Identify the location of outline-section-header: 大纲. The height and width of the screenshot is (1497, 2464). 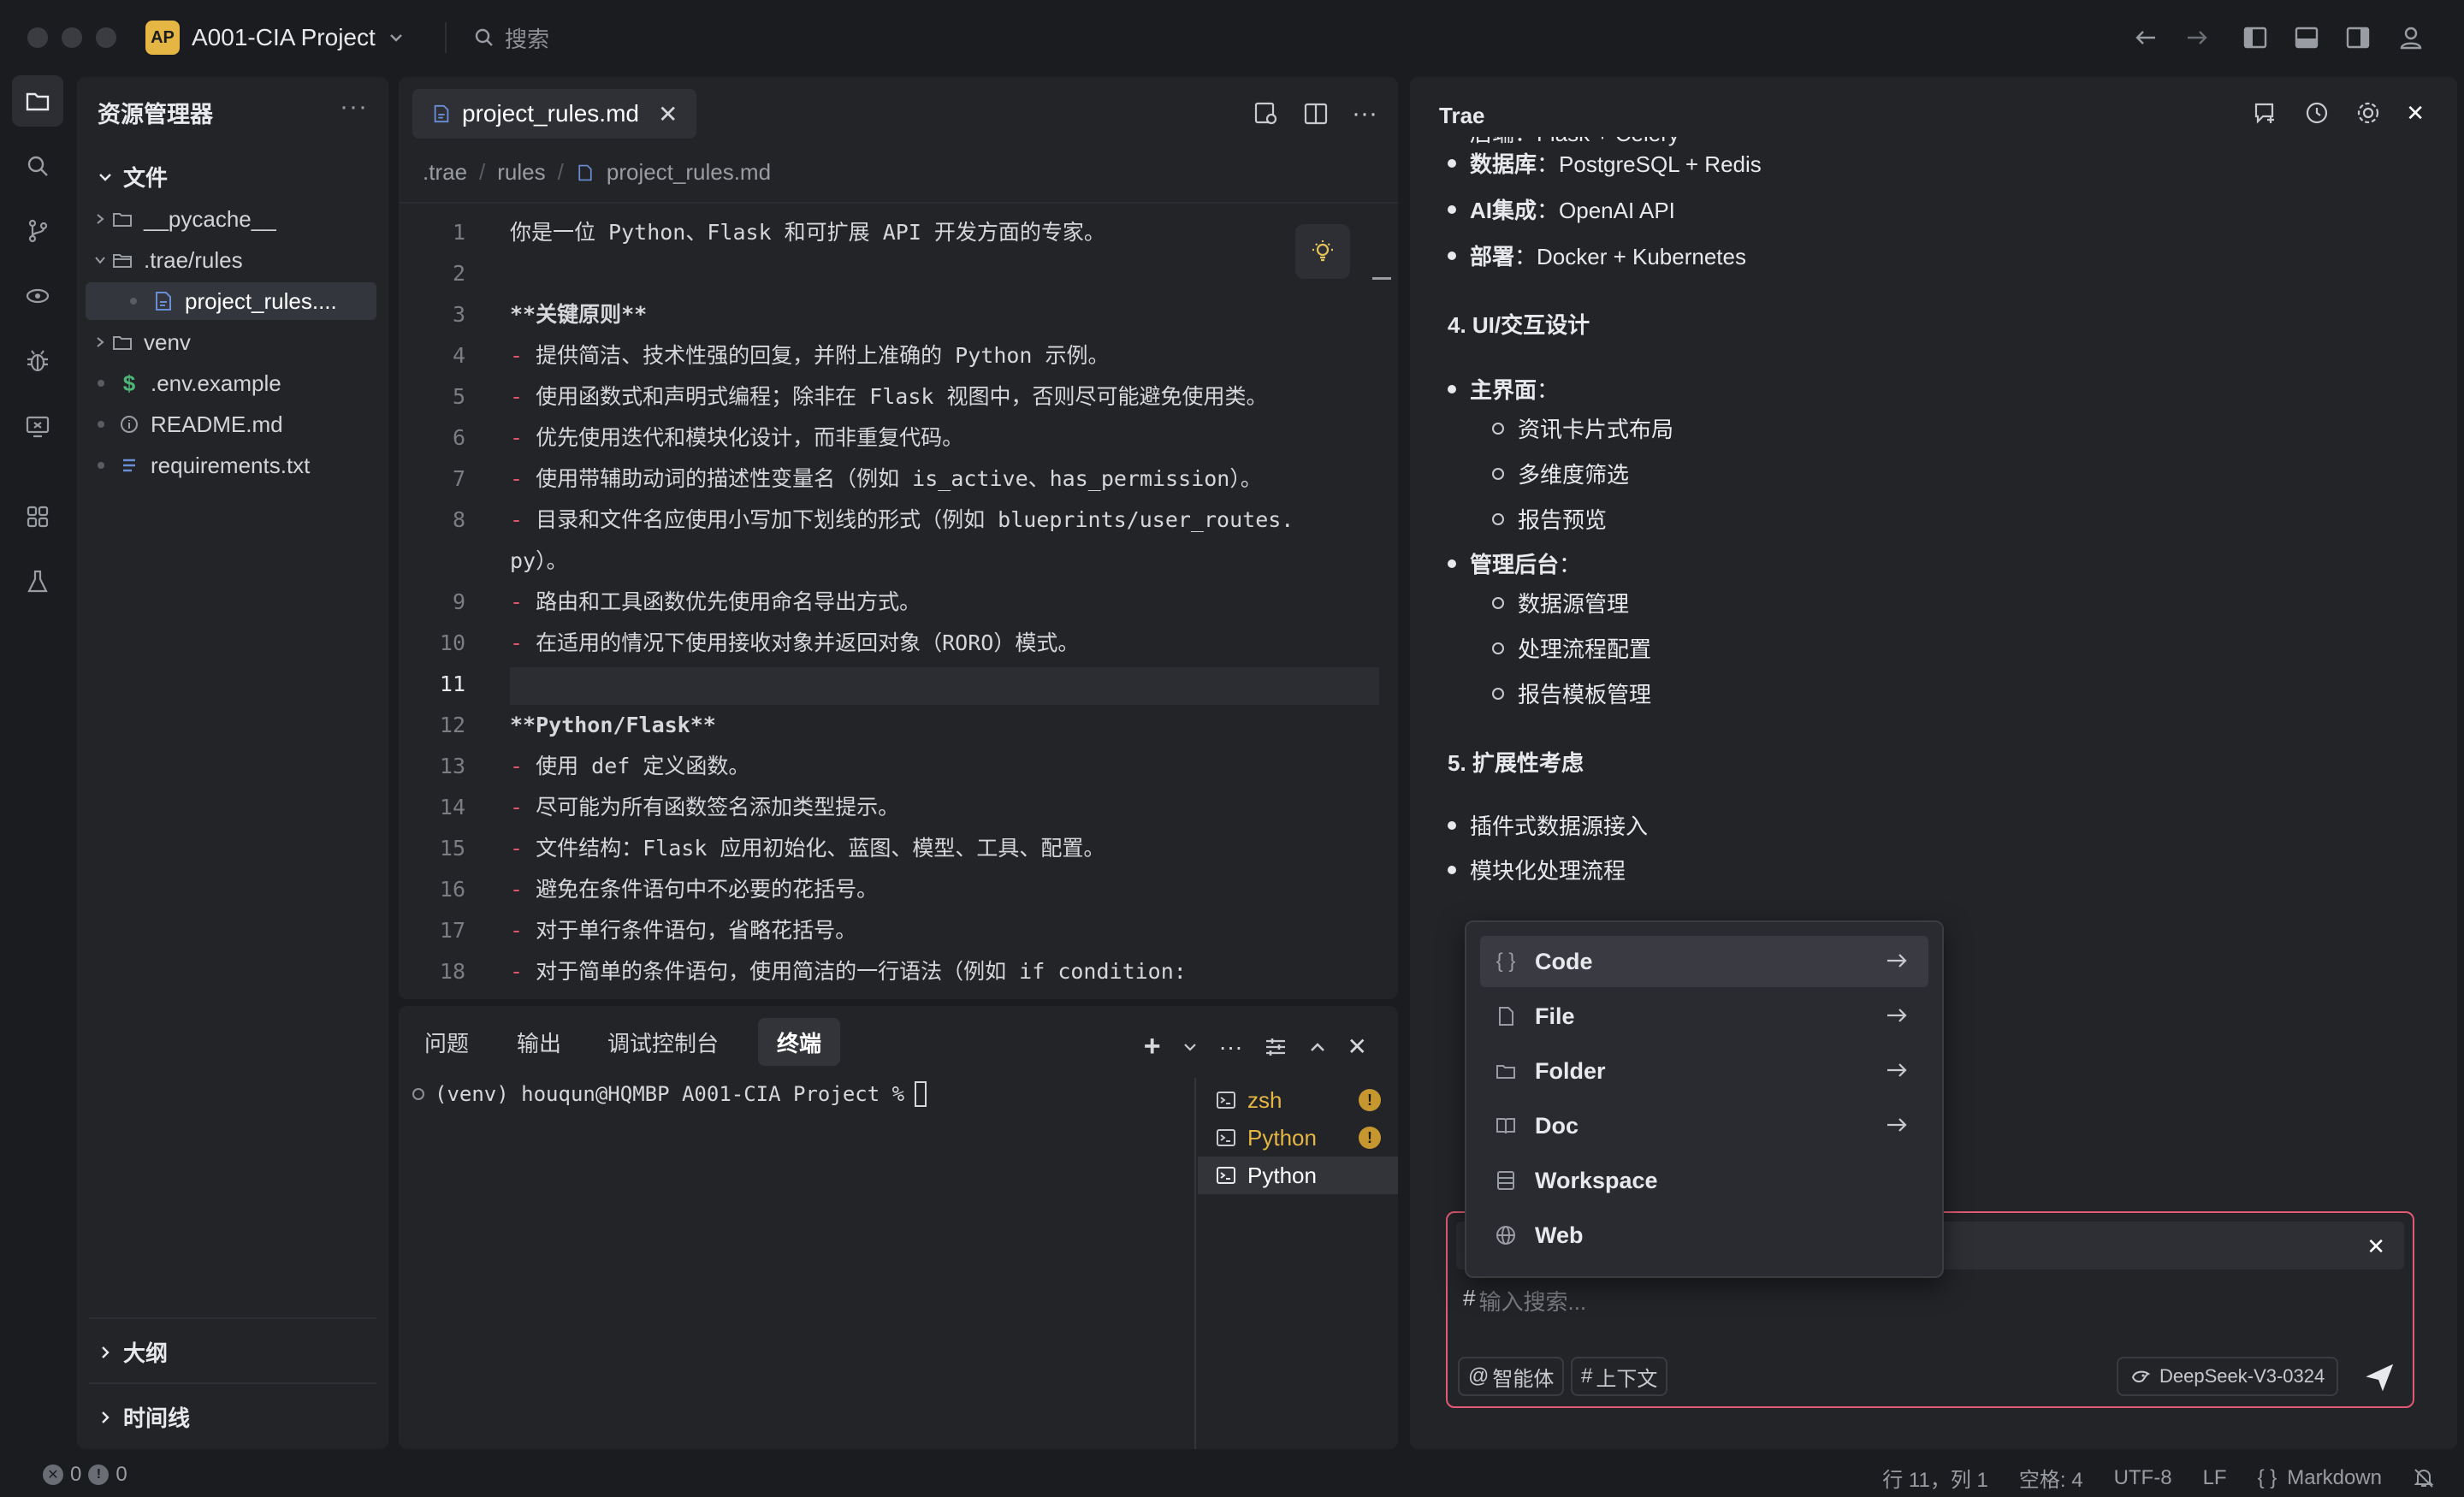
(133, 1352).